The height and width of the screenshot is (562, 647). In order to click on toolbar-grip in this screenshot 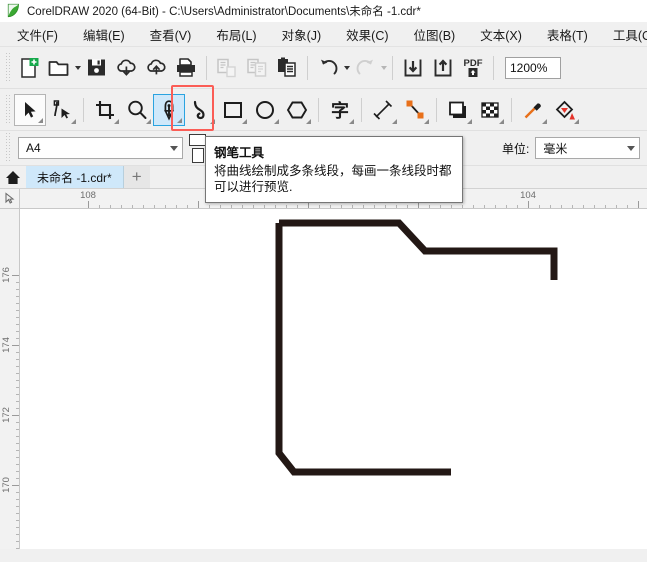, I will do `click(7, 67)`.